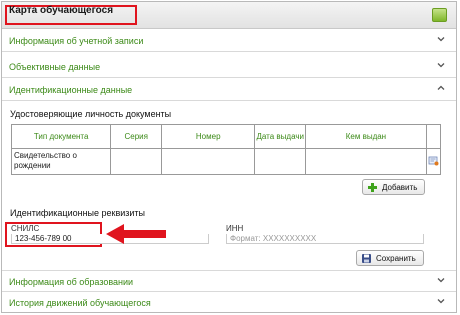  What do you see at coordinates (71, 90) in the screenshot?
I see `section-identification-data-label: Идентификационные данные` at bounding box center [71, 90].